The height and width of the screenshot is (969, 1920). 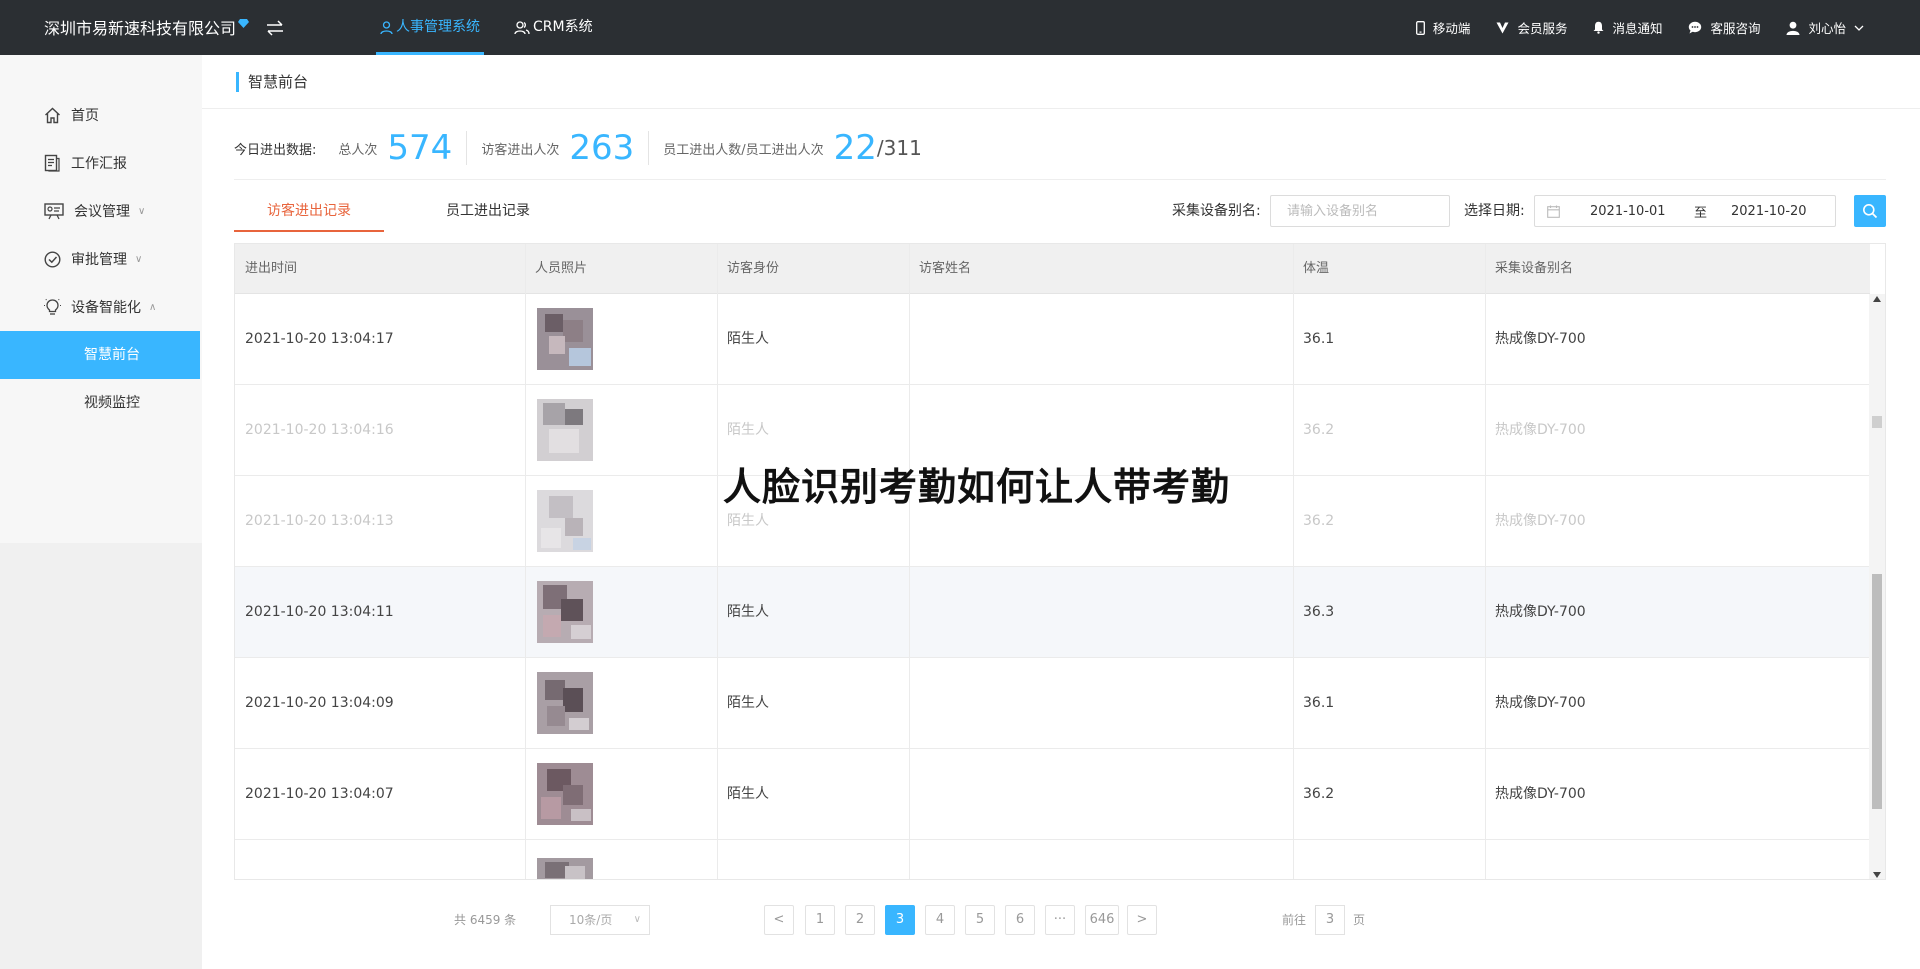 I want to click on vip-service-link: 会员服务, so click(x=1531, y=27).